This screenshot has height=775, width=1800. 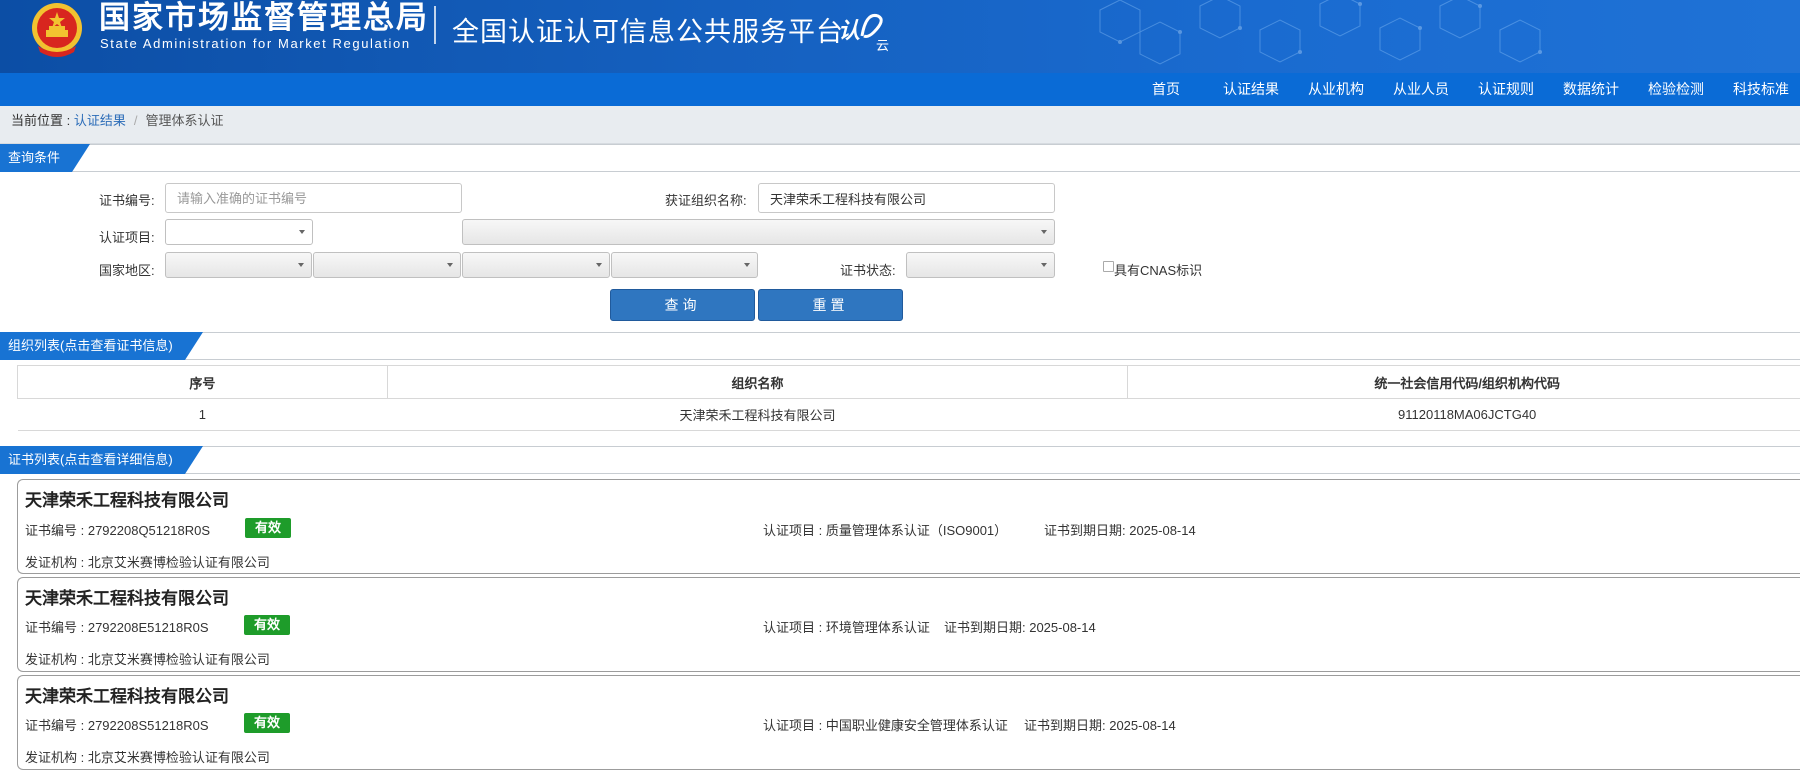 What do you see at coordinates (184, 120) in the screenshot?
I see `breadcrumb-current: 管理体系认证` at bounding box center [184, 120].